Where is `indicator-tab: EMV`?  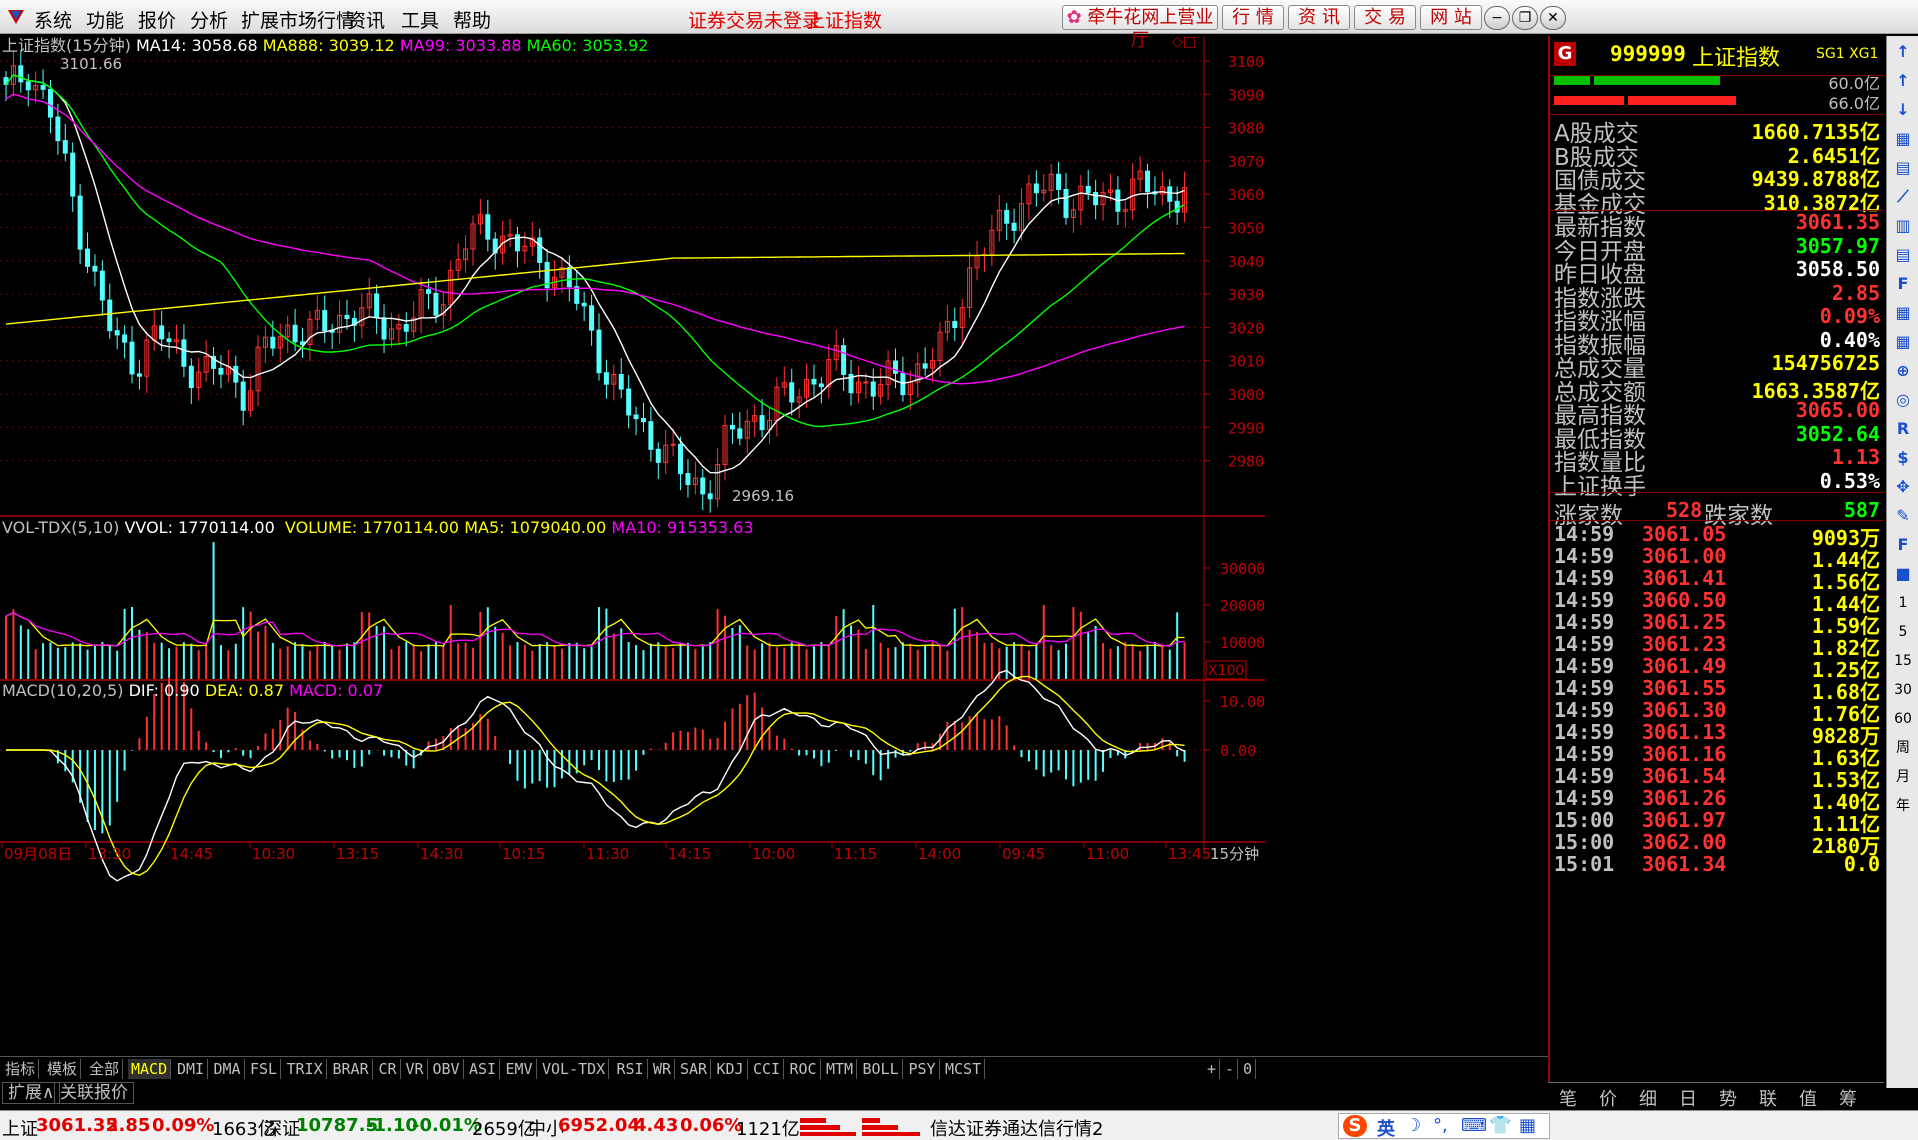
indicator-tab: EMV is located at coordinates (520, 1069).